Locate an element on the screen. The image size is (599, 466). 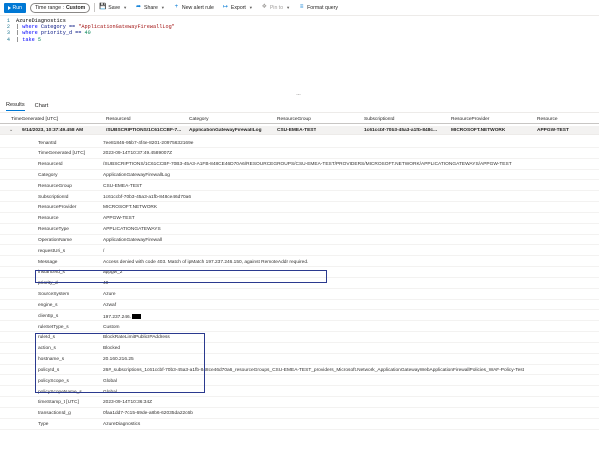
detail-key: ResourceProvider is located at coordinates (57, 208).